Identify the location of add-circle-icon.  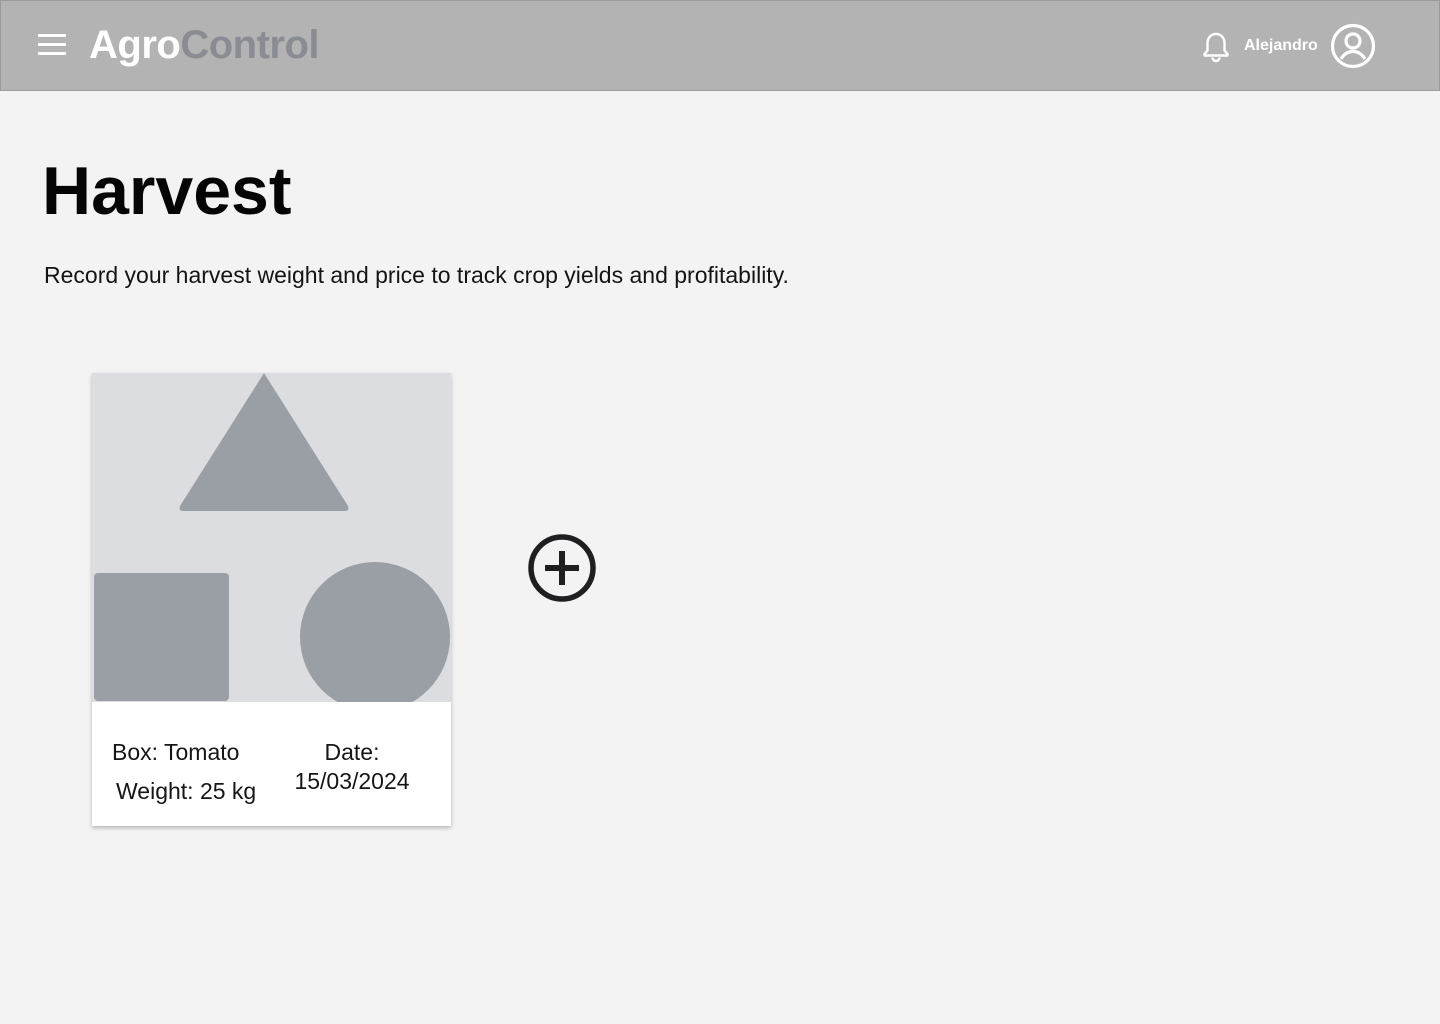
(562, 568).